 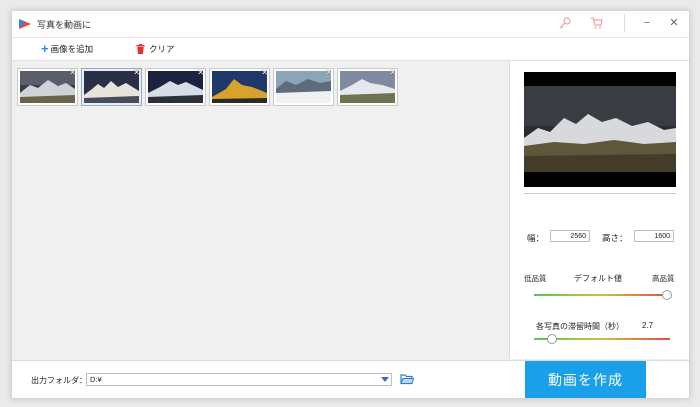 I want to click on window-title: 写真を動画に, so click(x=64, y=25).